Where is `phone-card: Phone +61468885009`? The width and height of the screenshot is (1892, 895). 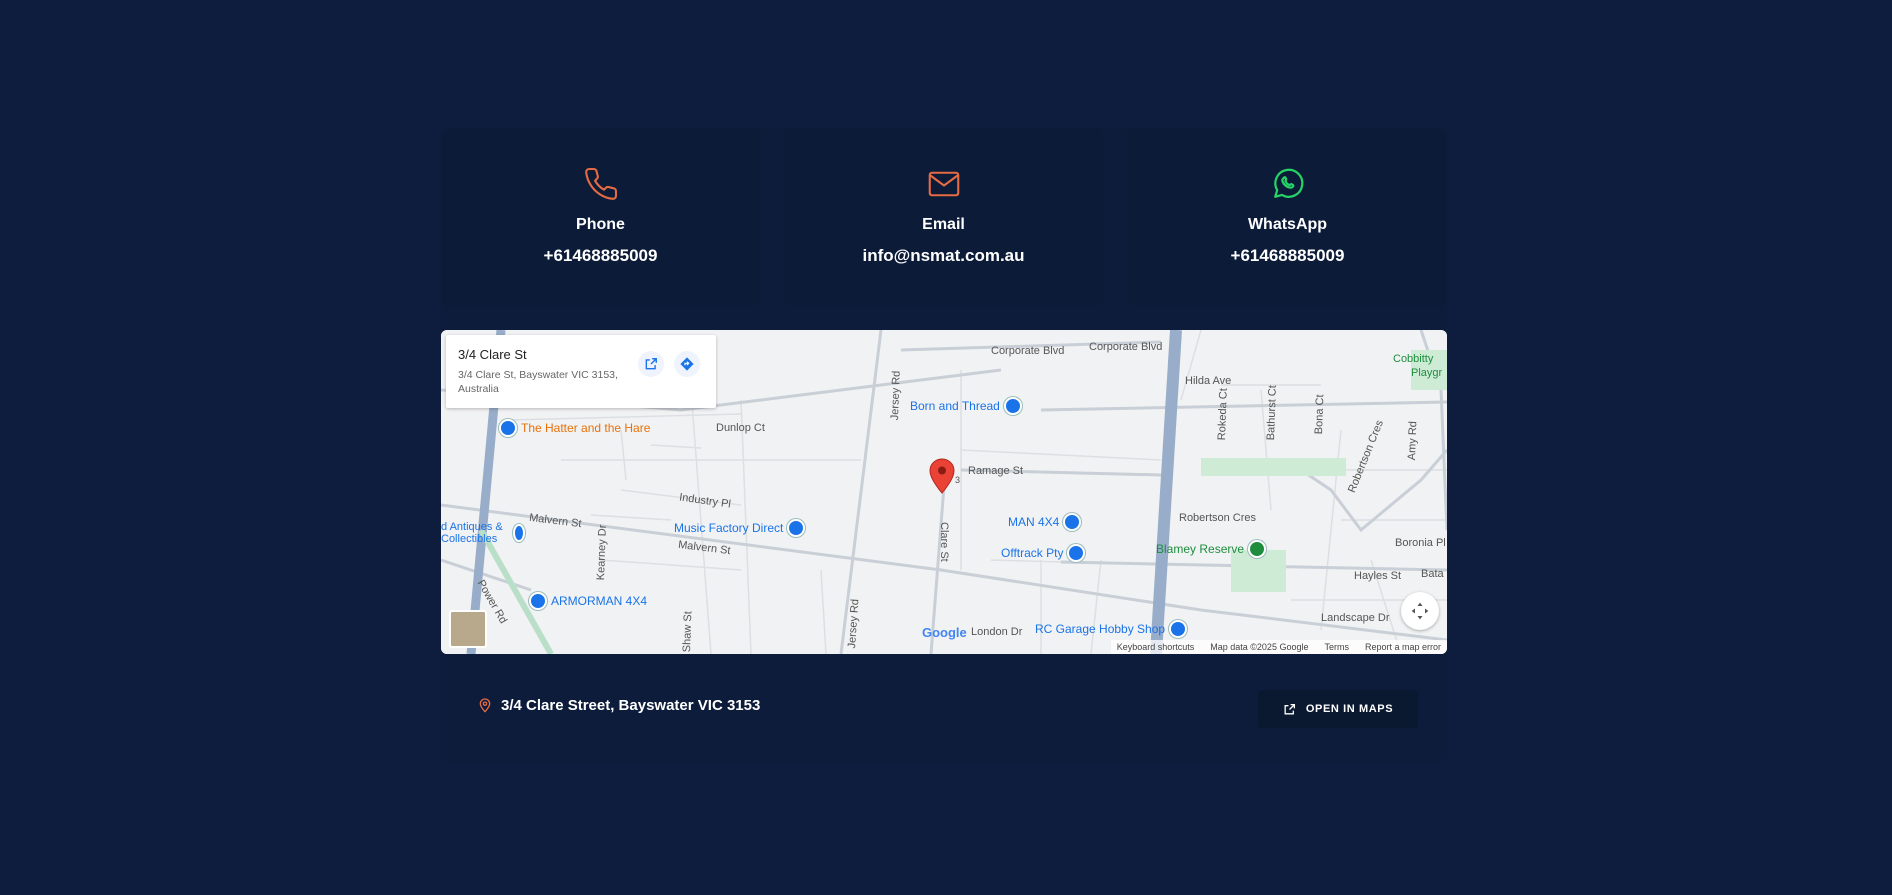
phone-card: Phone +61468885009 is located at coordinates (600, 217).